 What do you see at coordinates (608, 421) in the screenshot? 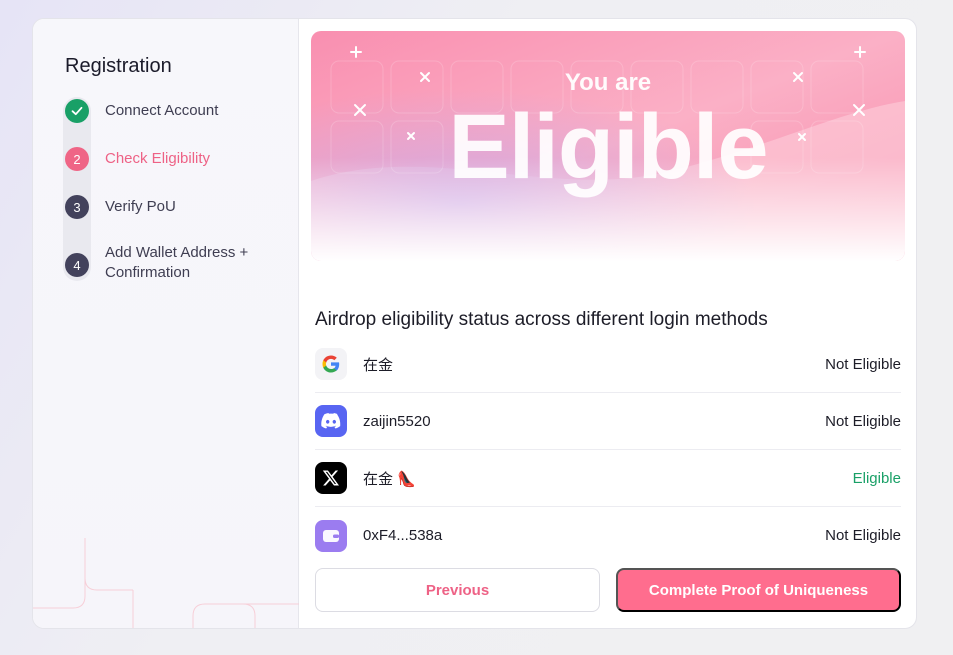
I see `list-item: zaijin5520 Not Eligible` at bounding box center [608, 421].